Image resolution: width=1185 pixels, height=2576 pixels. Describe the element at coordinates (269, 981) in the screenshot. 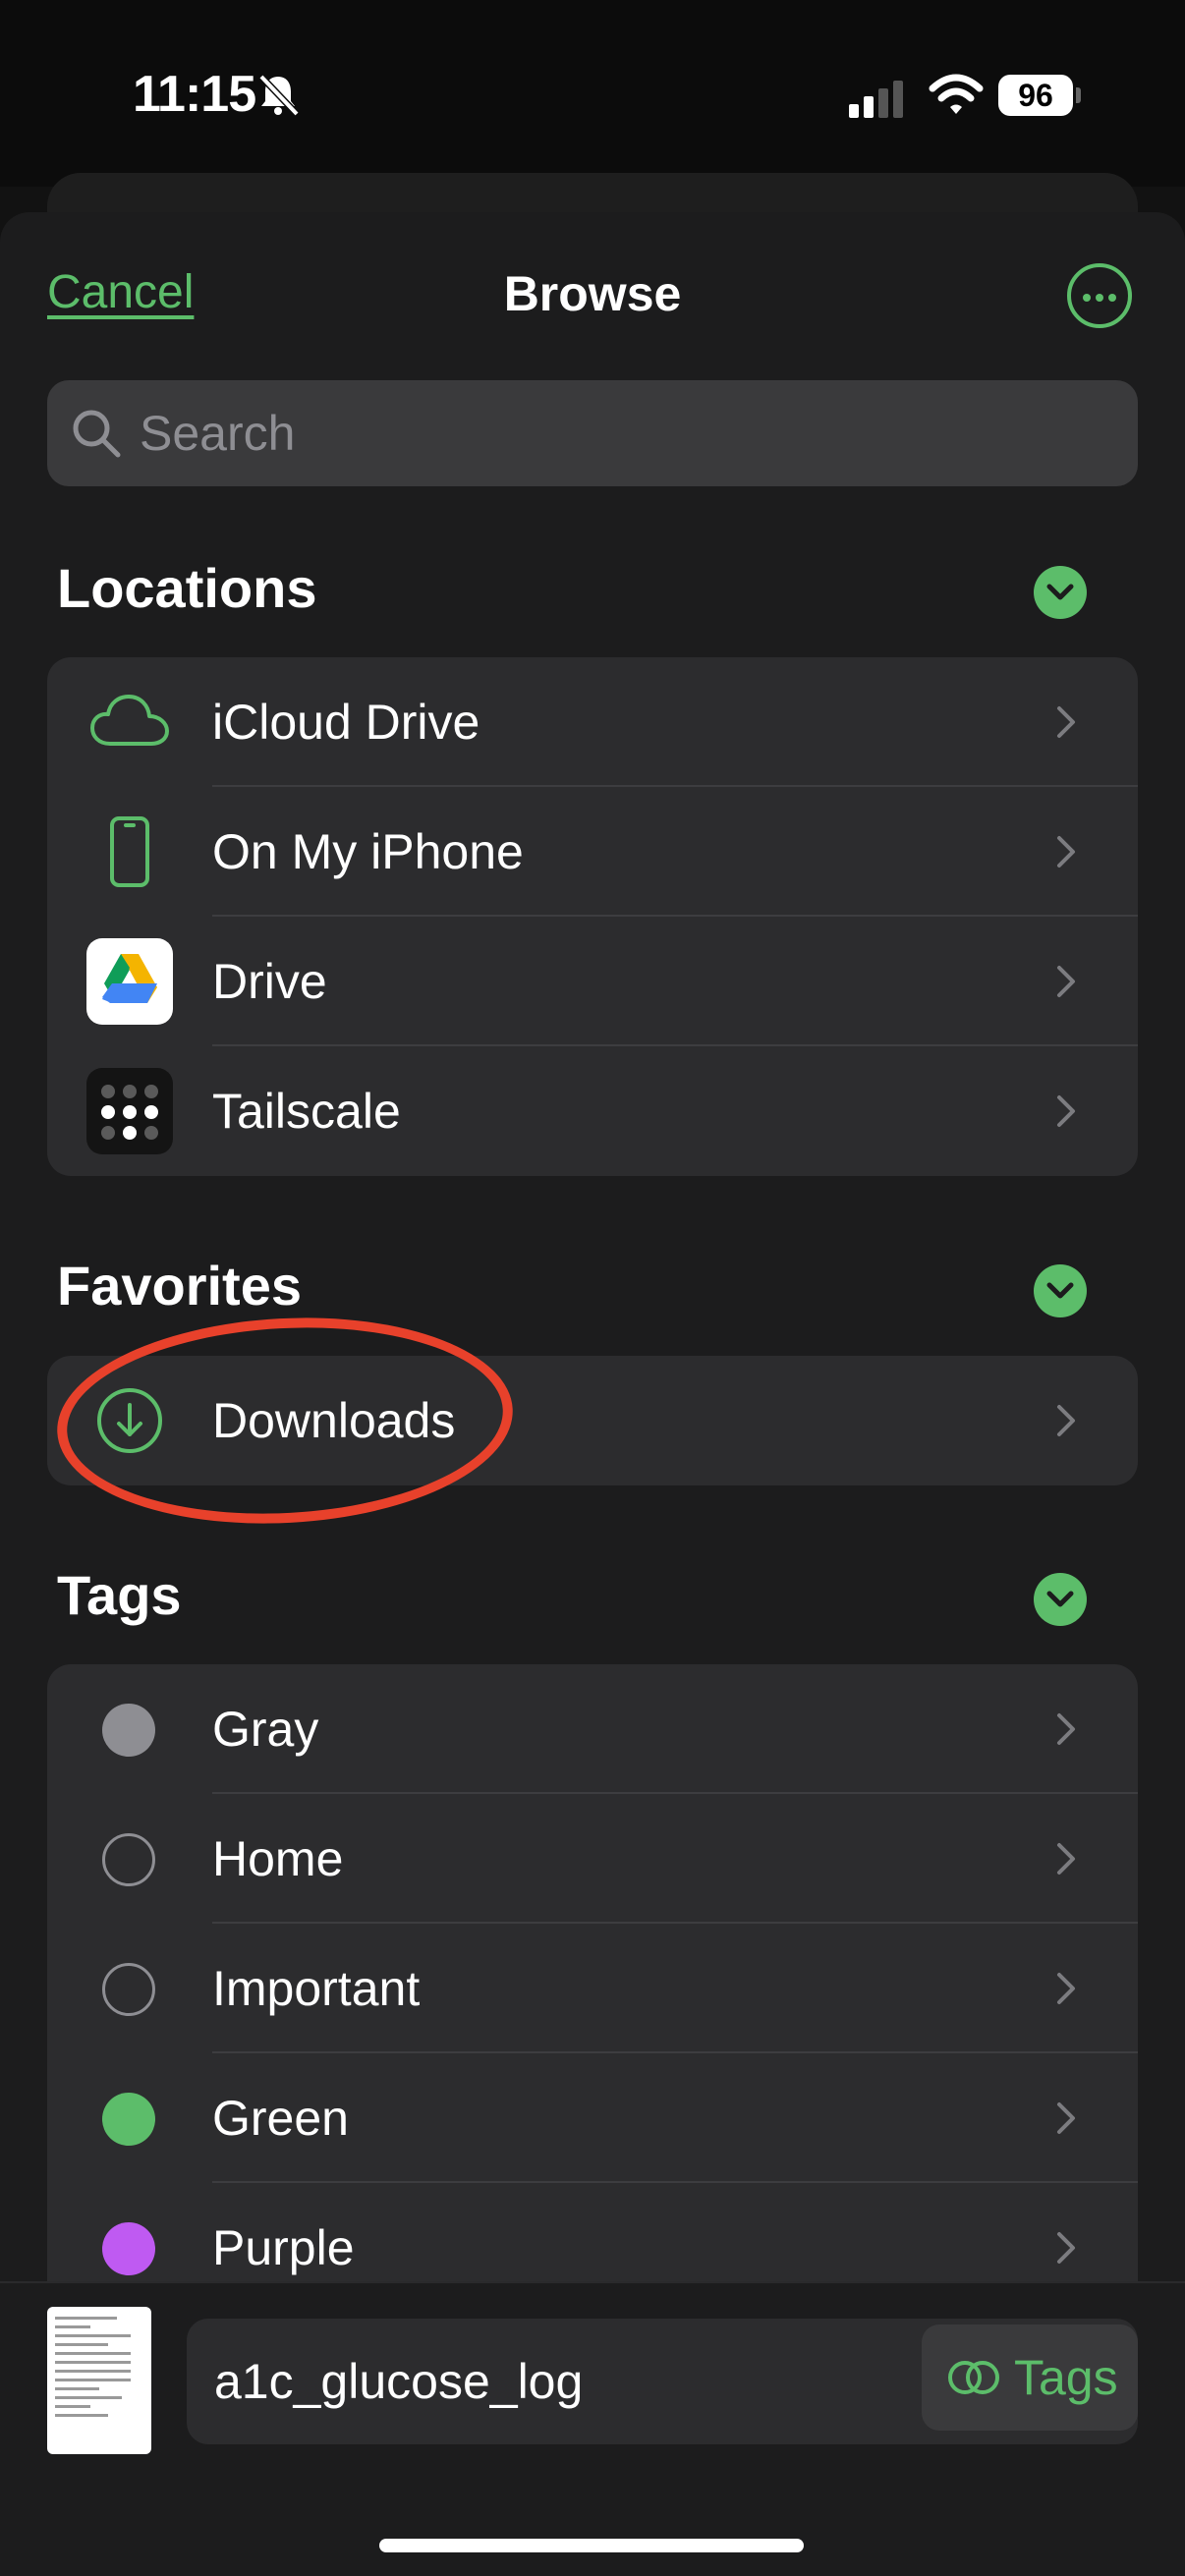

I see `location-label: Drive` at that location.